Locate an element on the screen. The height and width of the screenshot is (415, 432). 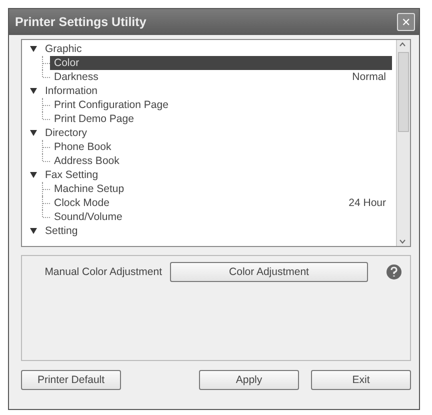
setting-value: Normal is located at coordinates (369, 77).